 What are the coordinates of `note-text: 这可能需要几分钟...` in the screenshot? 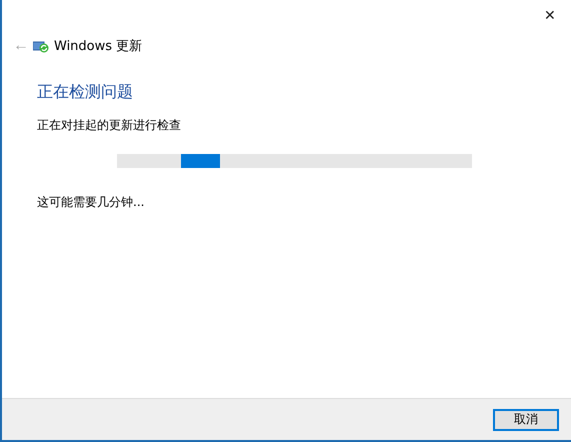 It's located at (91, 202).